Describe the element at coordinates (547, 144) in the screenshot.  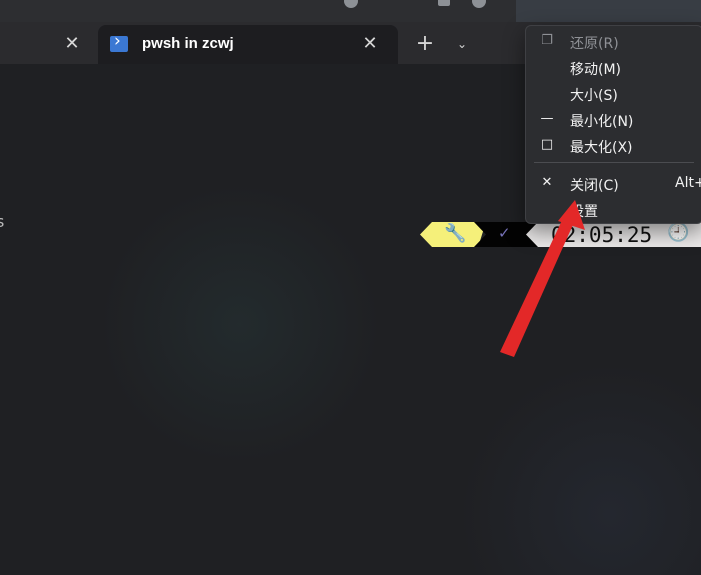
I see `maximize-icon: □` at that location.